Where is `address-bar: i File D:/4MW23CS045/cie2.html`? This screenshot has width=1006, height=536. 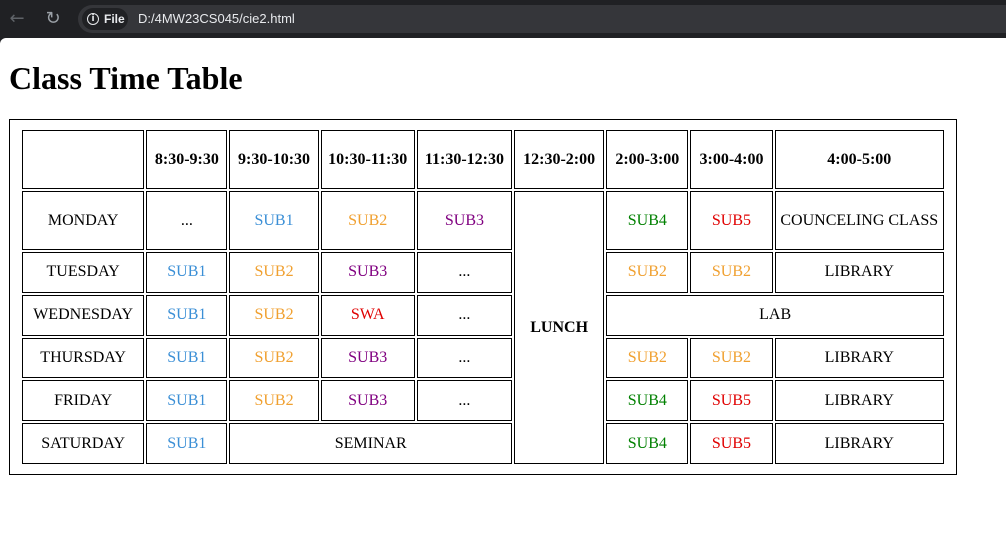 address-bar: i File D:/4MW23CS045/cie2.html is located at coordinates (542, 19).